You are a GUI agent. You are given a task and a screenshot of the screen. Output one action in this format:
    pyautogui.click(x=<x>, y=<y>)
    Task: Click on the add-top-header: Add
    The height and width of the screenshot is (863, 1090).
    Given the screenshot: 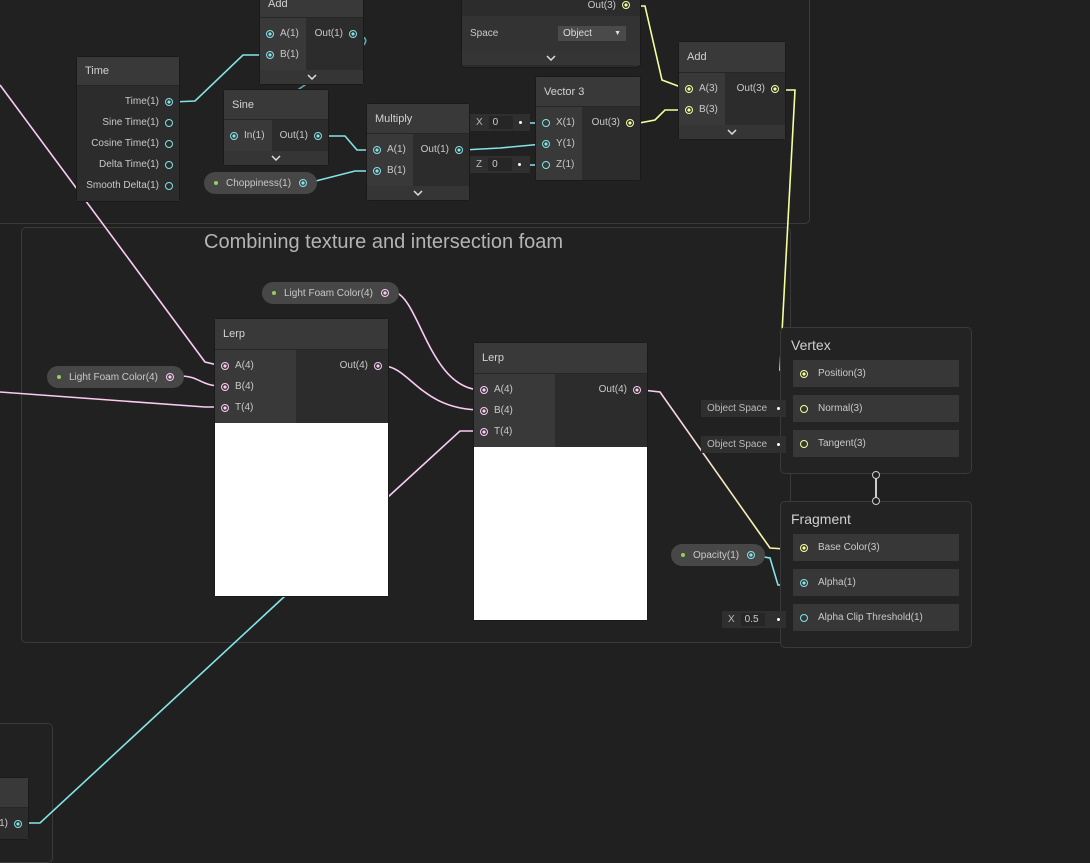 What is the action you would take?
    pyautogui.click(x=311, y=9)
    